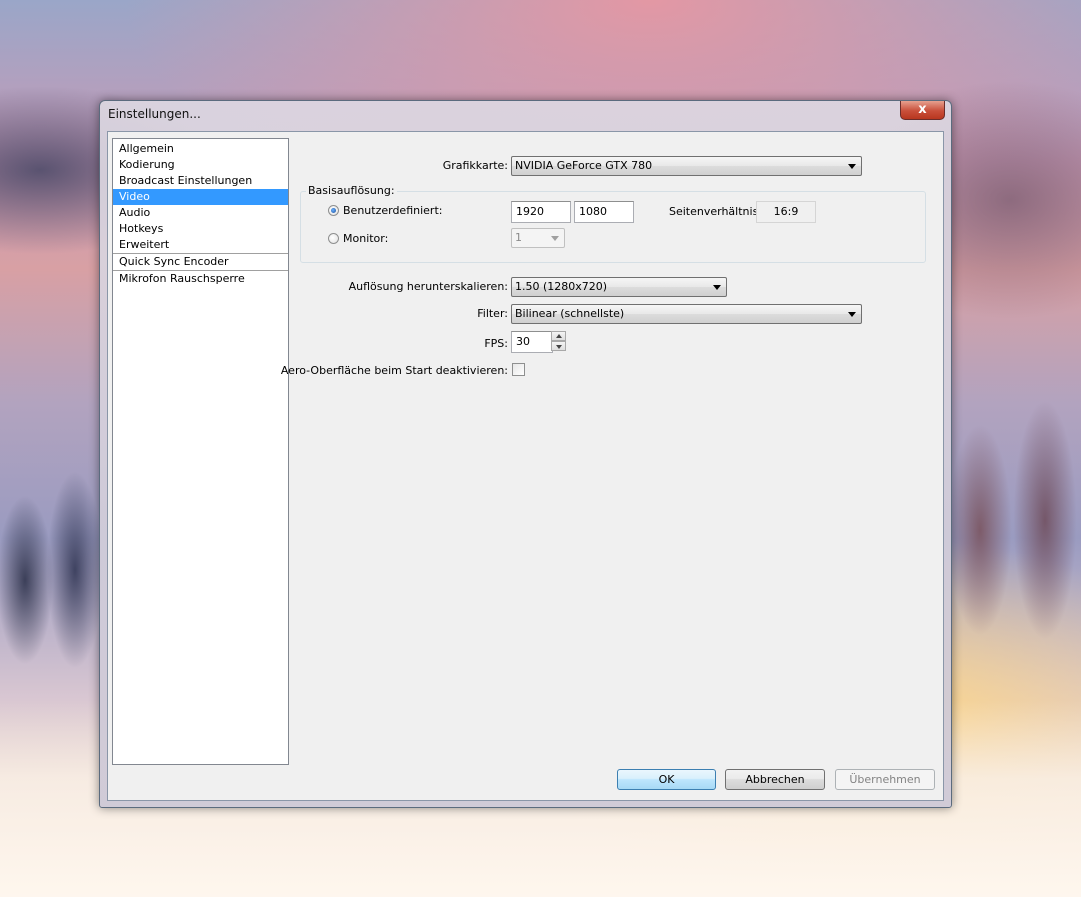 The width and height of the screenshot is (1081, 897). I want to click on custom-height-input: 1080, so click(604, 212).